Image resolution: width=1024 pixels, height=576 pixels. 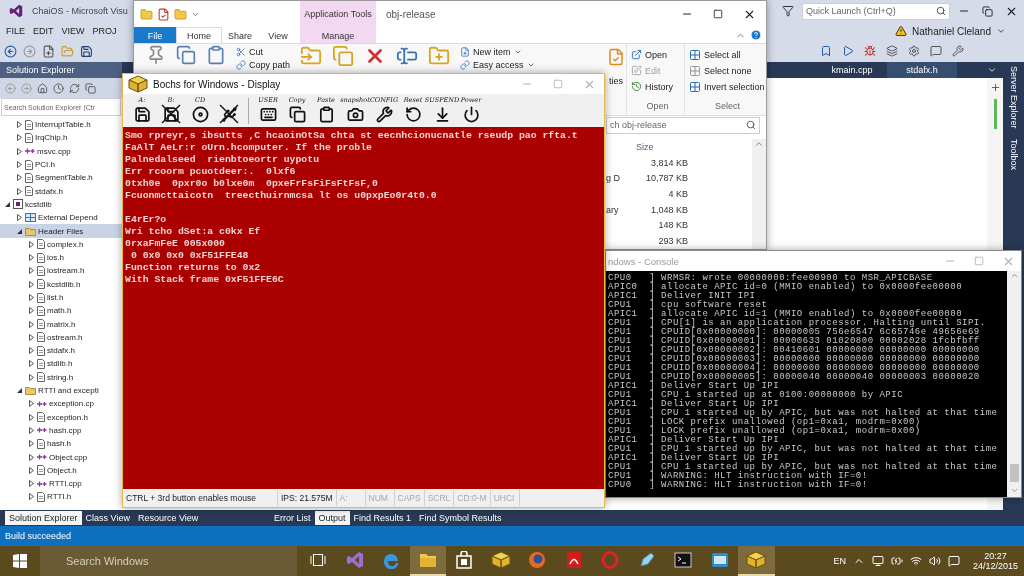 What do you see at coordinates (42, 88) in the screenshot?
I see `home-icon` at bounding box center [42, 88].